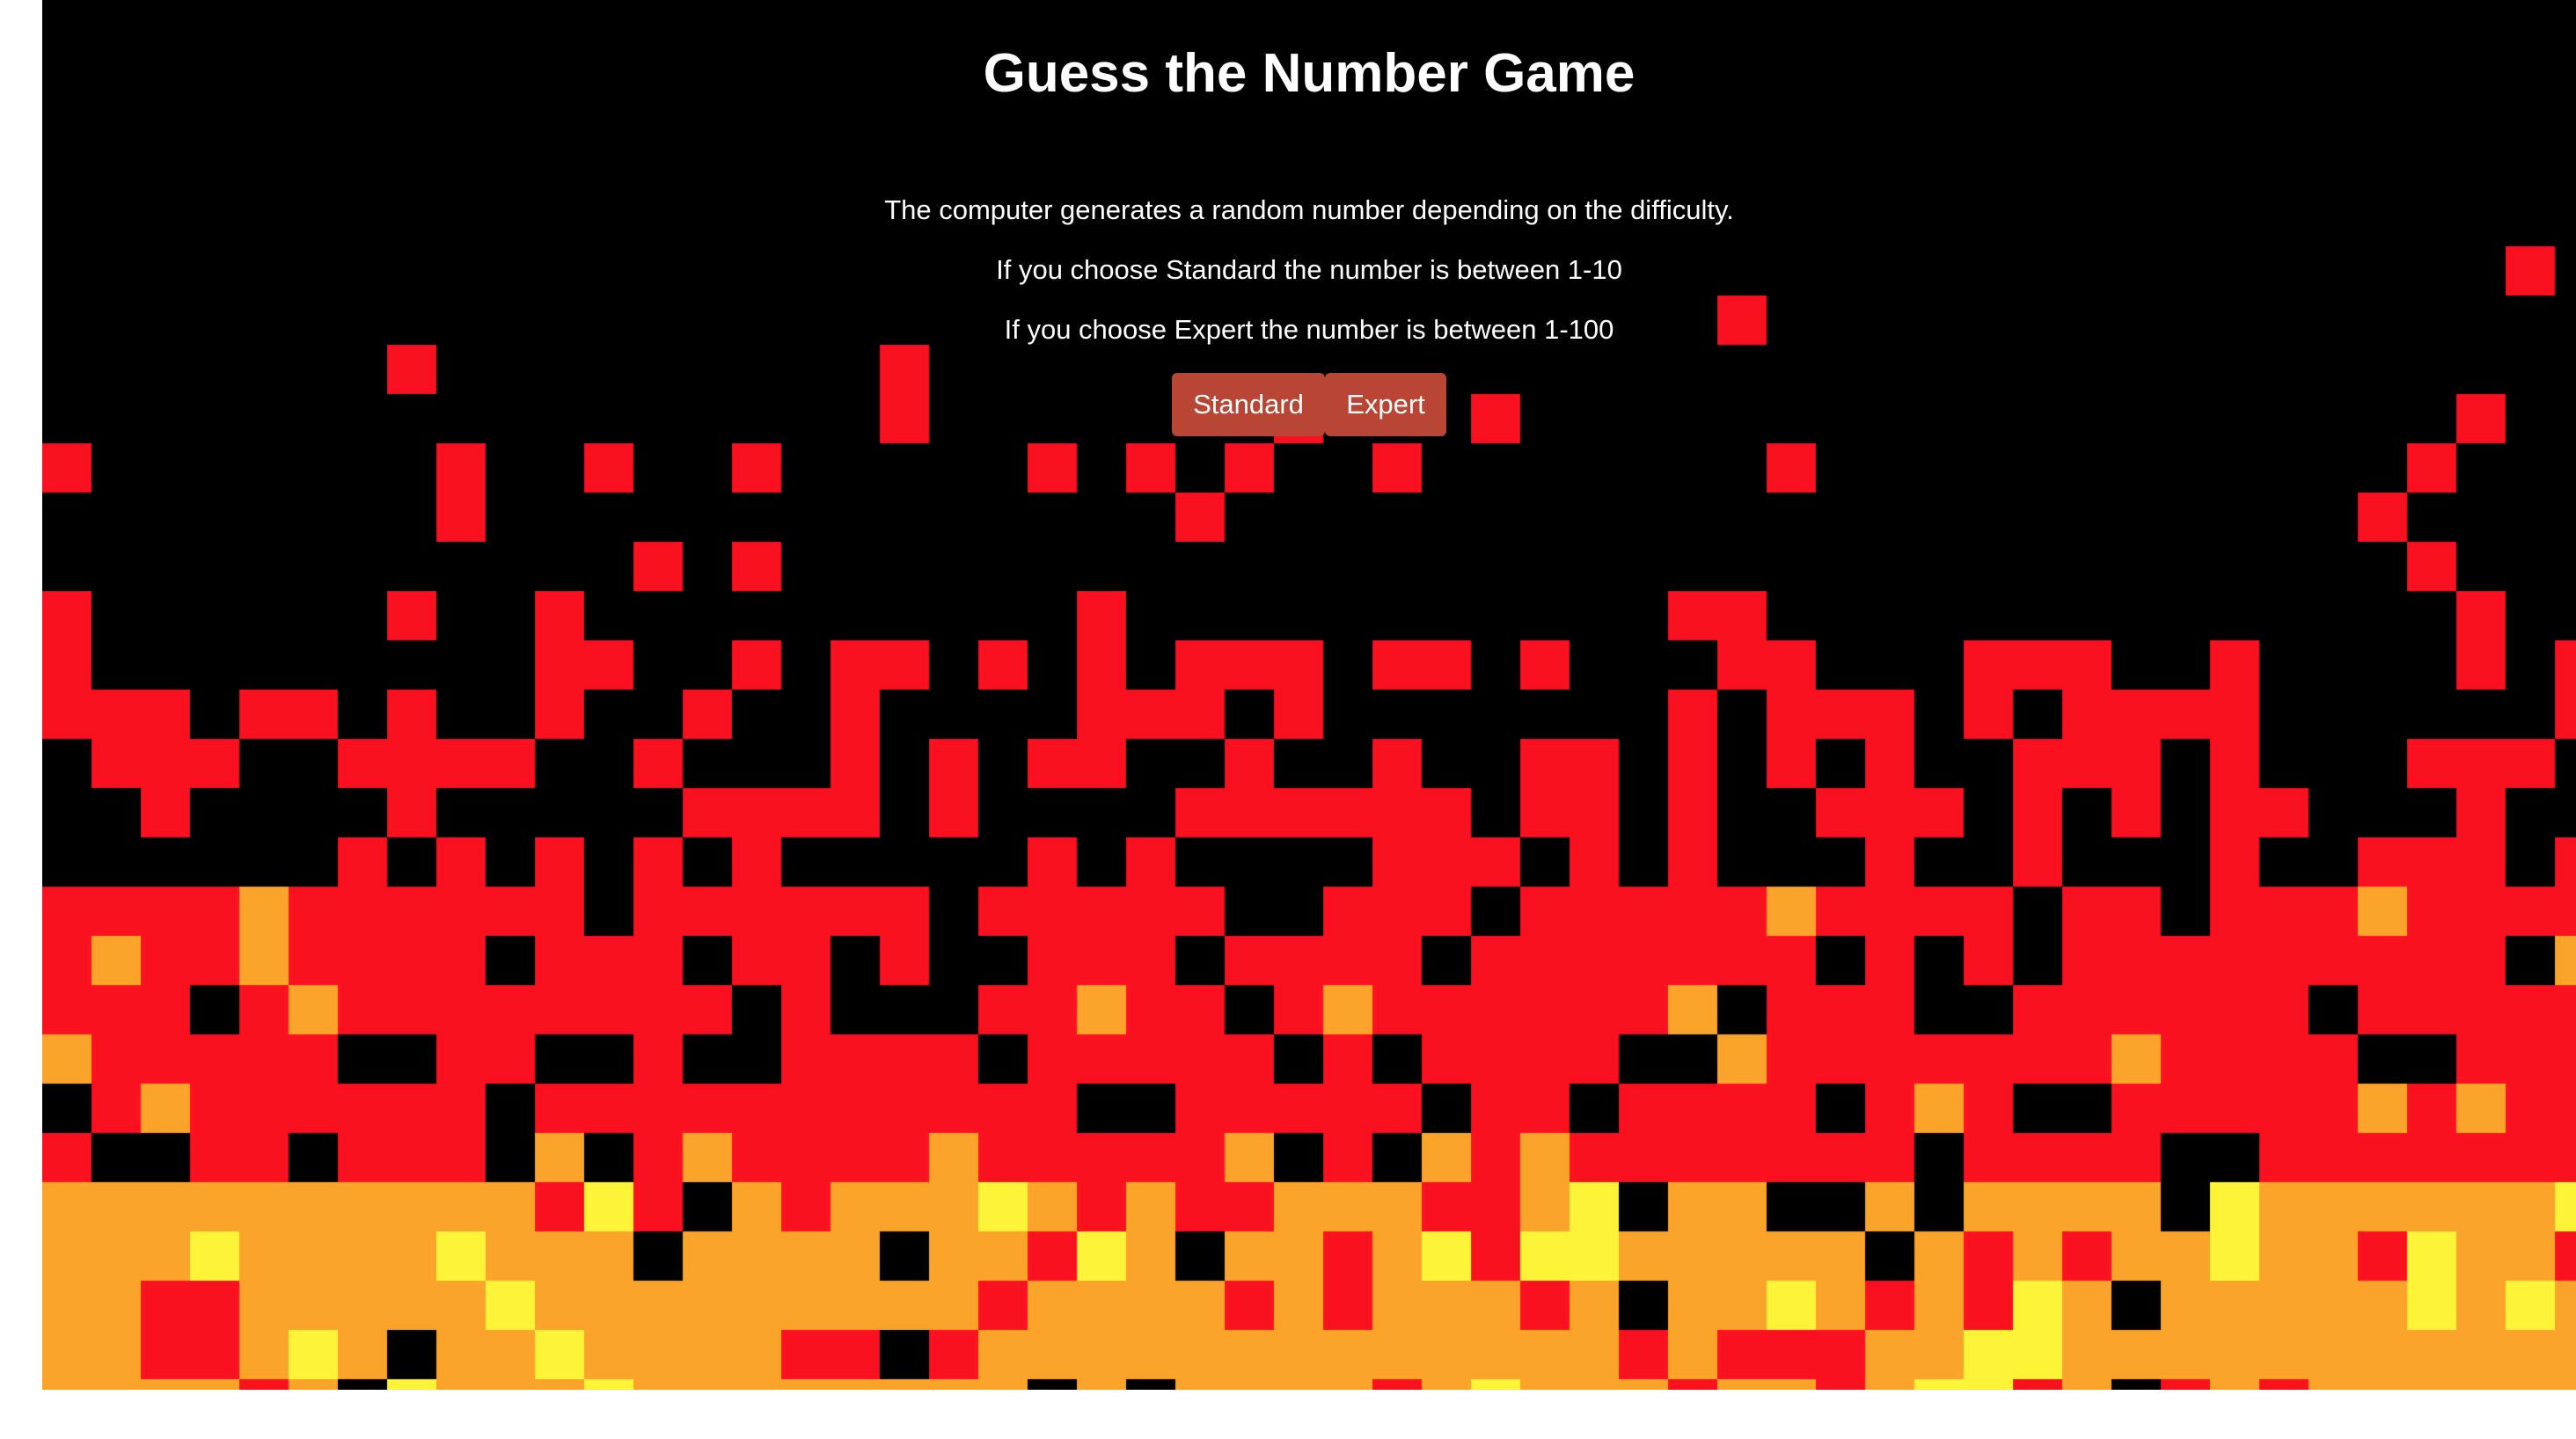  Describe the element at coordinates (1385, 404) in the screenshot. I see `expert-button: Expert` at that location.